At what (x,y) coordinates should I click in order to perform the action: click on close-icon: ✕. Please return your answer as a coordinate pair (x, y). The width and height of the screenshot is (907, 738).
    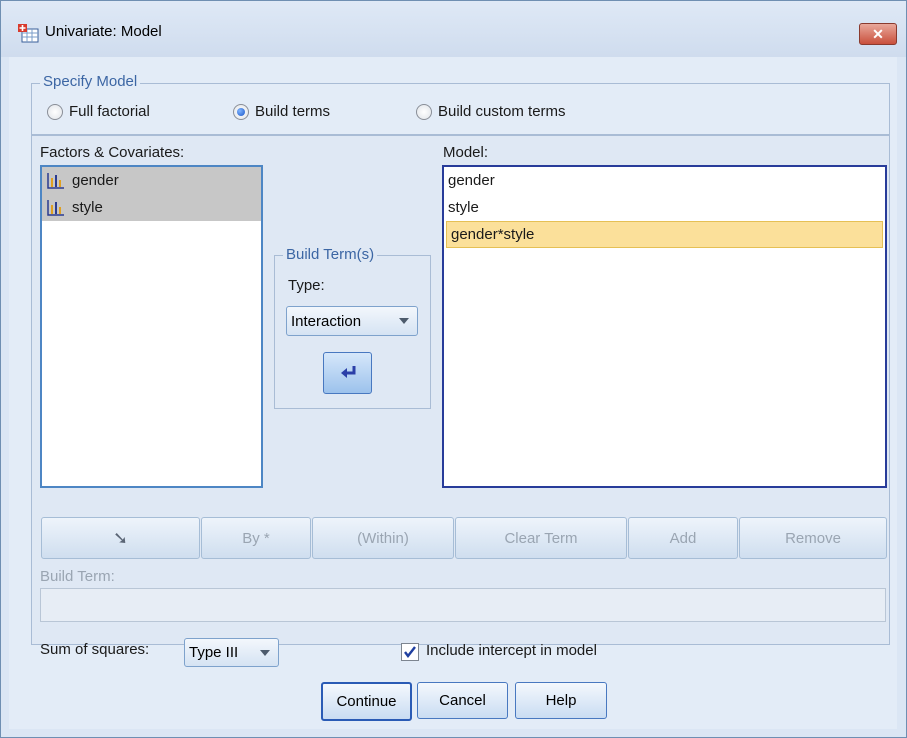
    Looking at the image, I should click on (878, 34).